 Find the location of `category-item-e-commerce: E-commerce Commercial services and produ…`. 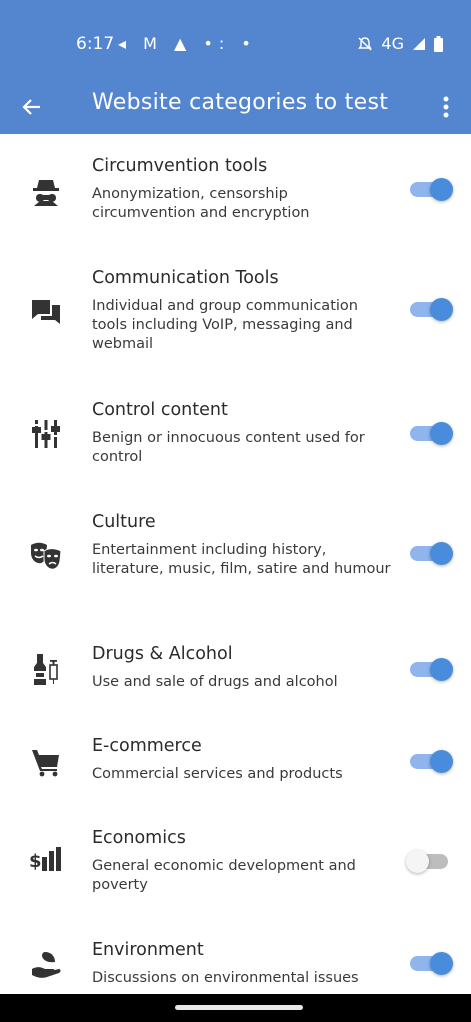

category-item-e-commerce: E-commerce Commercial services and produ… is located at coordinates (235, 771).